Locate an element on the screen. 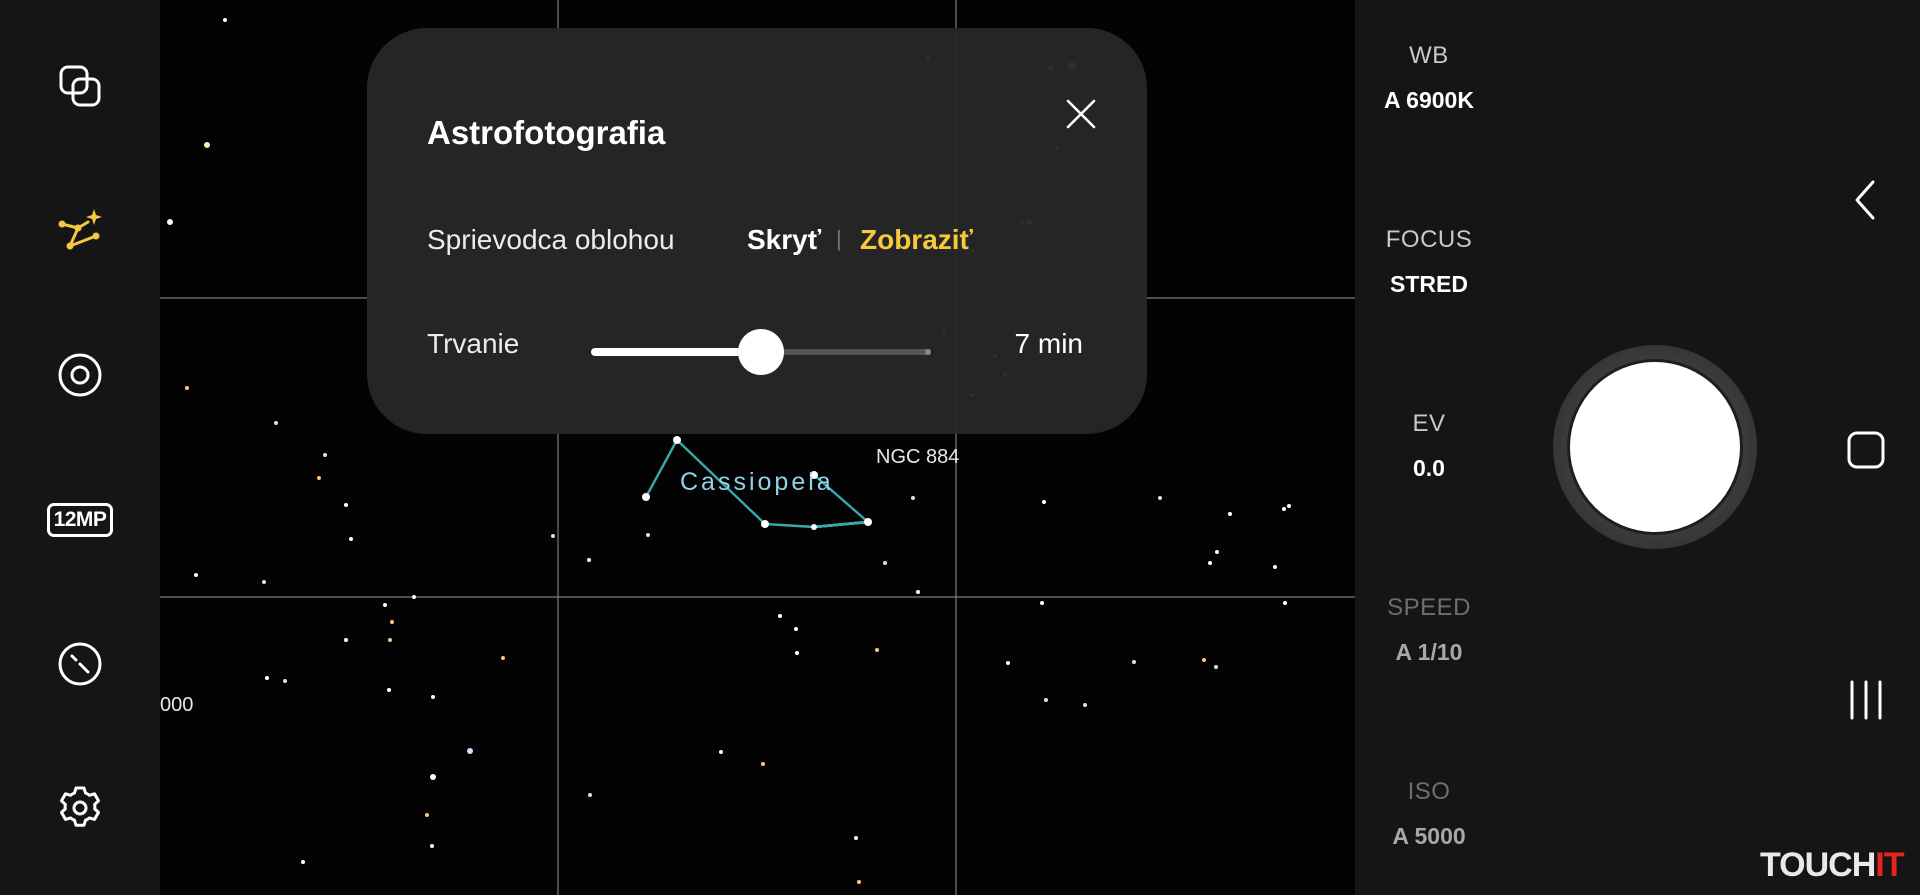 The width and height of the screenshot is (1920, 895). ev-label: EV is located at coordinates (1429, 423).